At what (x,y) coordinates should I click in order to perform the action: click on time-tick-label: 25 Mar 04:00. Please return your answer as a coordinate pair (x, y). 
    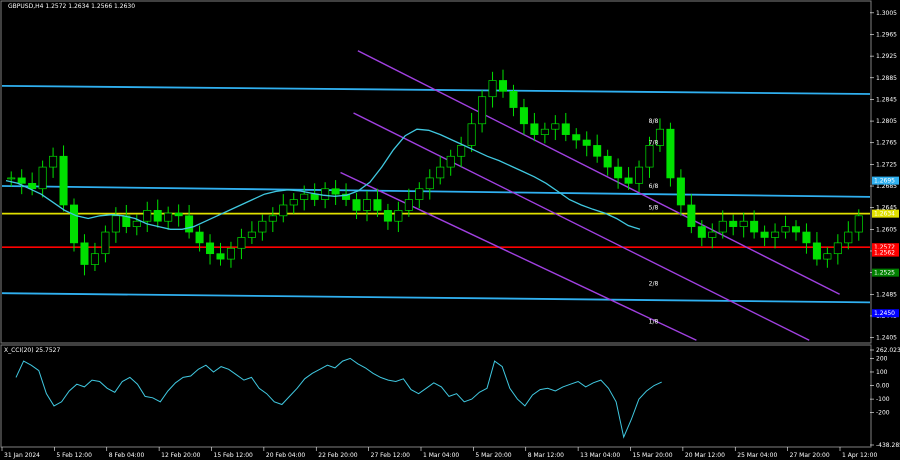
    Looking at the image, I should click on (757, 455).